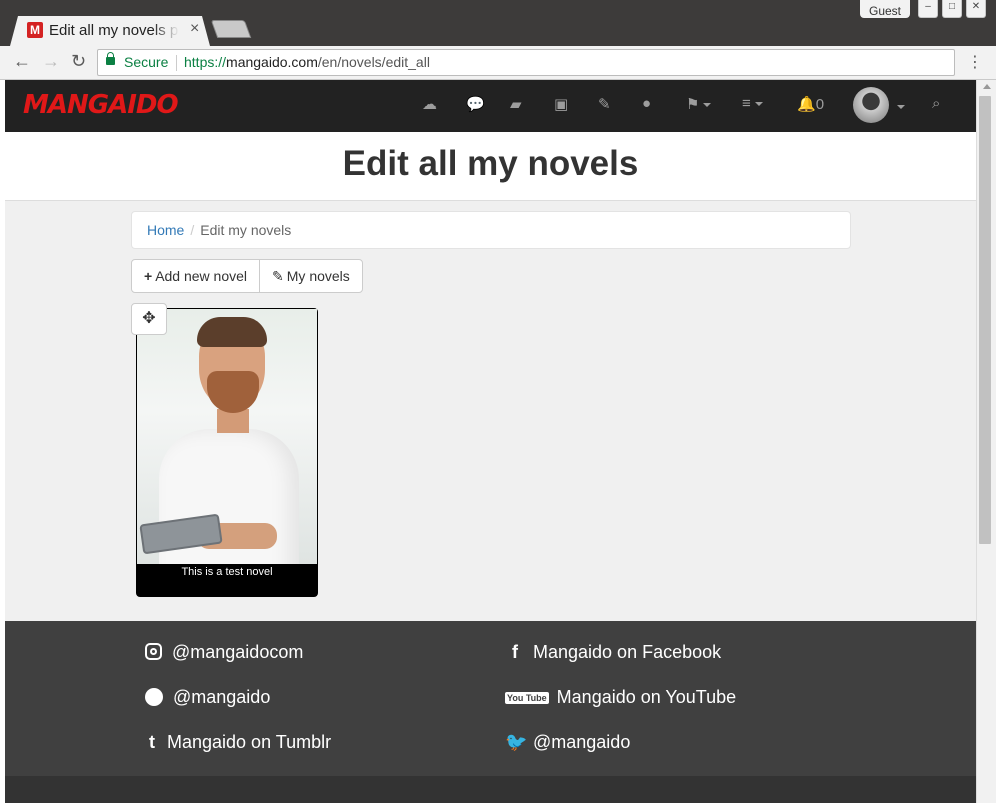 This screenshot has height=803, width=996. Describe the element at coordinates (885, 9) in the screenshot. I see `guest-profile-button: Guest` at that location.